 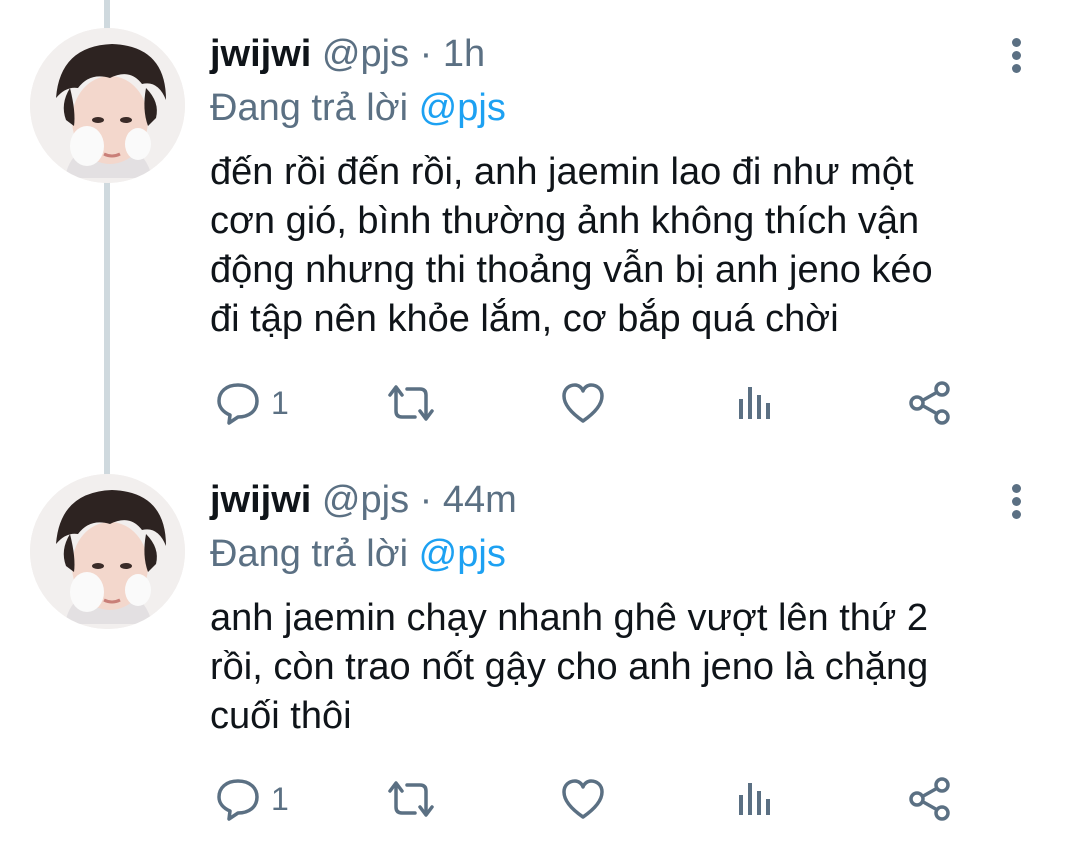 I want to click on tweet-header: jwijwi @pjs · 44m, so click(x=363, y=500).